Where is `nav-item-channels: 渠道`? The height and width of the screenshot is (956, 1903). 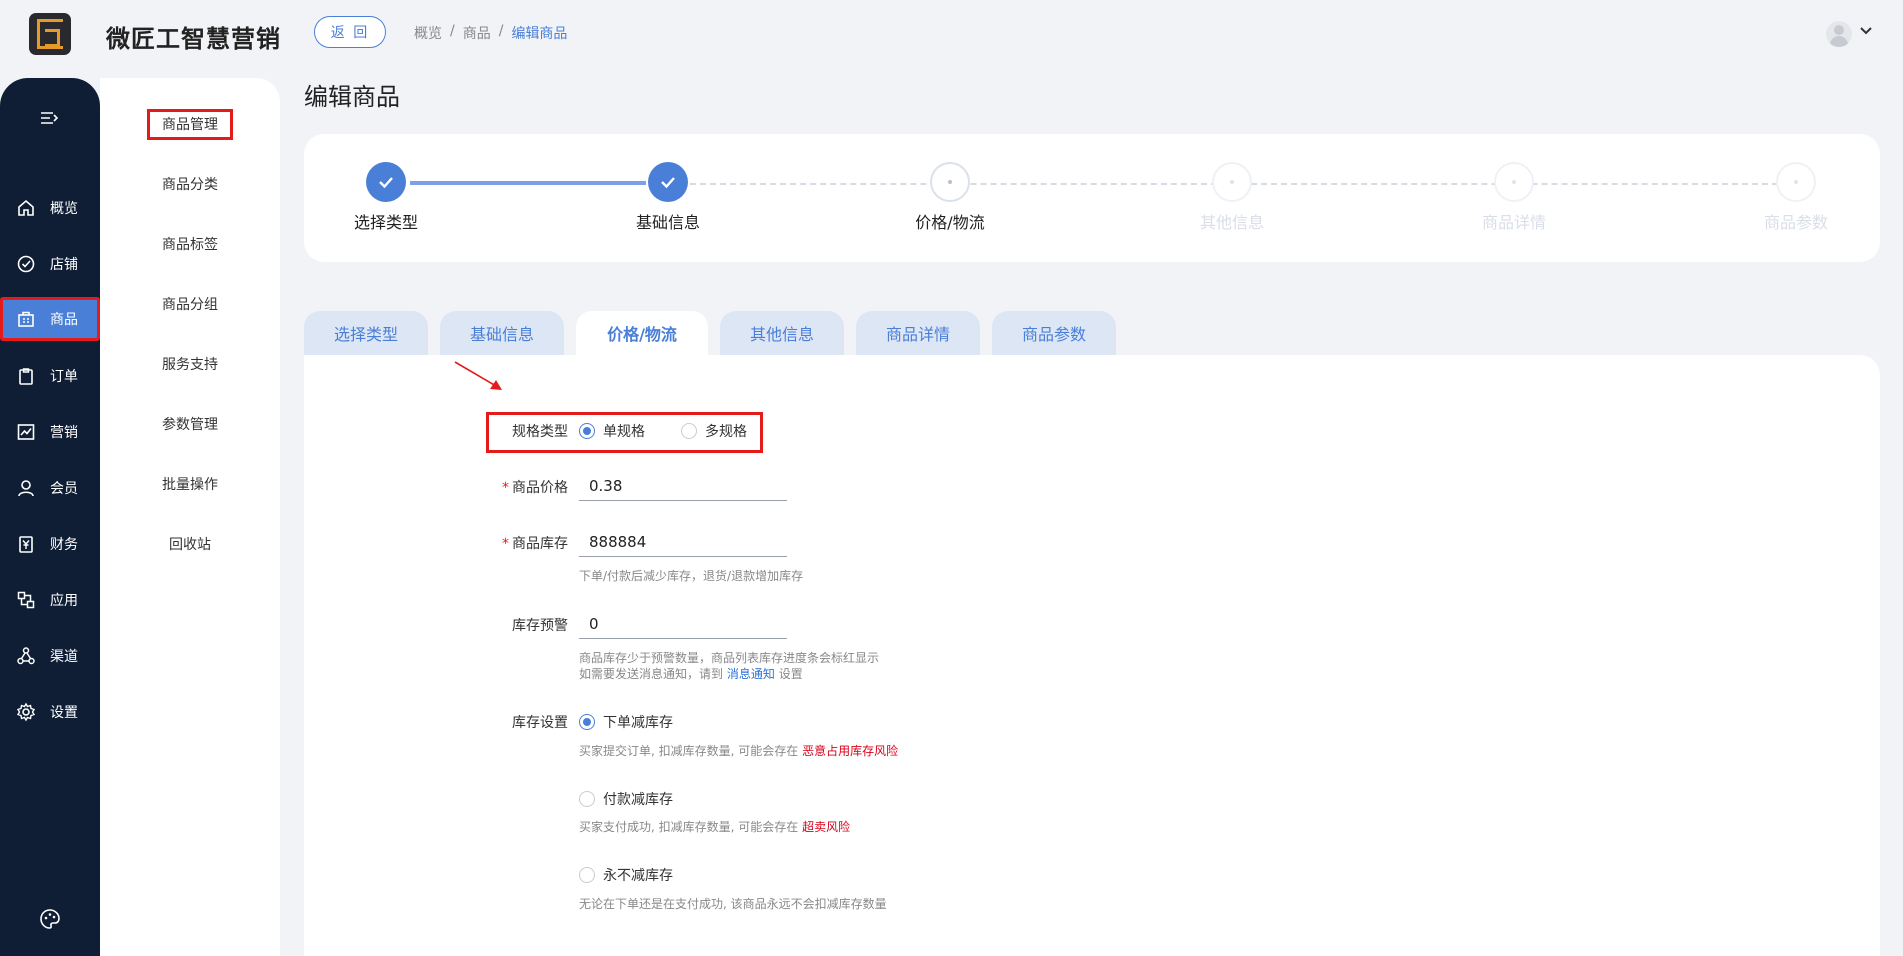
nav-item-channels: 渠道 is located at coordinates (50, 656).